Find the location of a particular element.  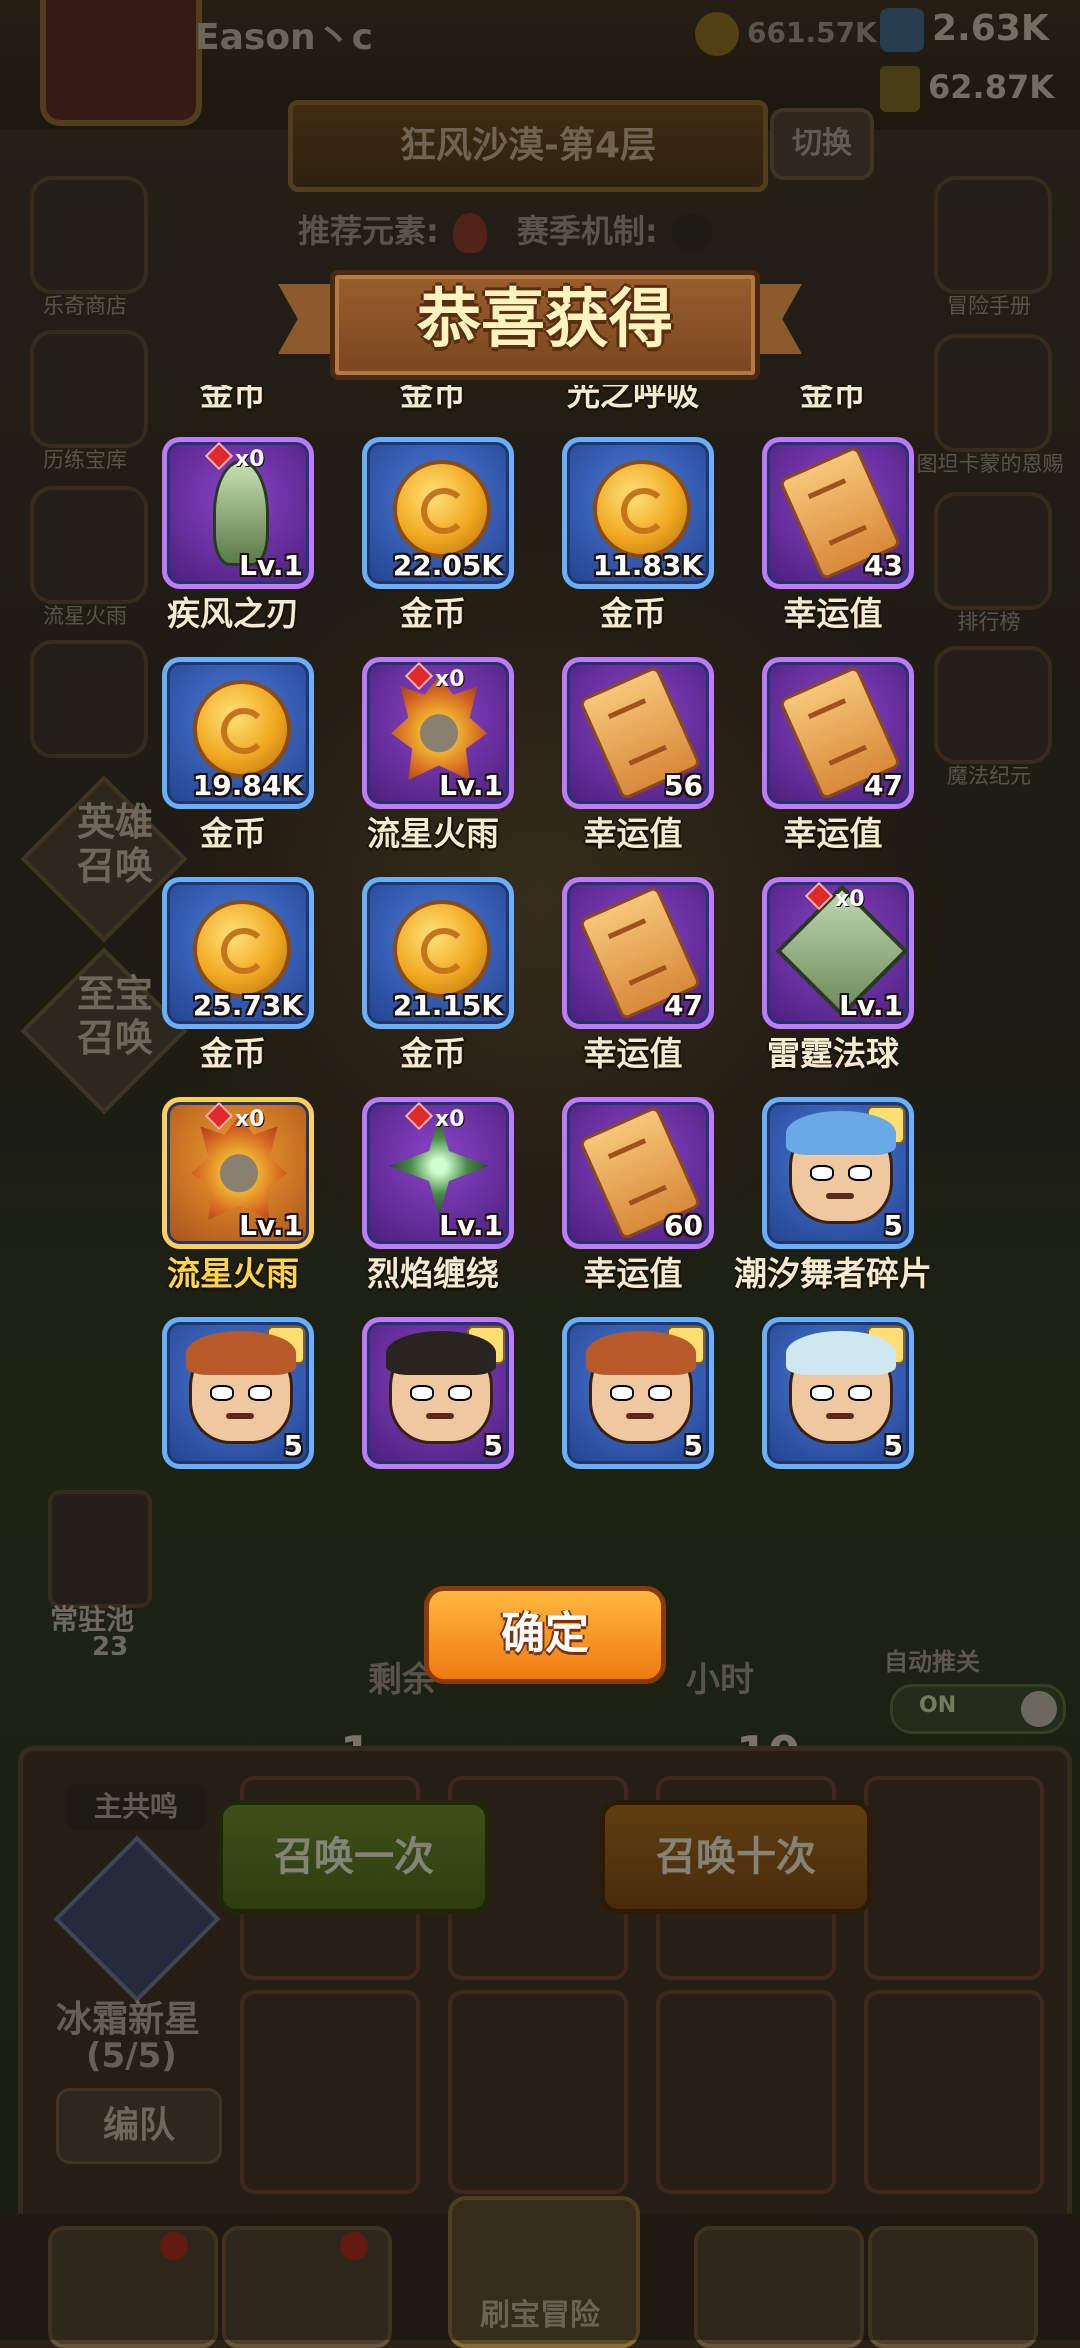

reward-item: x0 Lv.1 疾风之刃 is located at coordinates (252, 547).